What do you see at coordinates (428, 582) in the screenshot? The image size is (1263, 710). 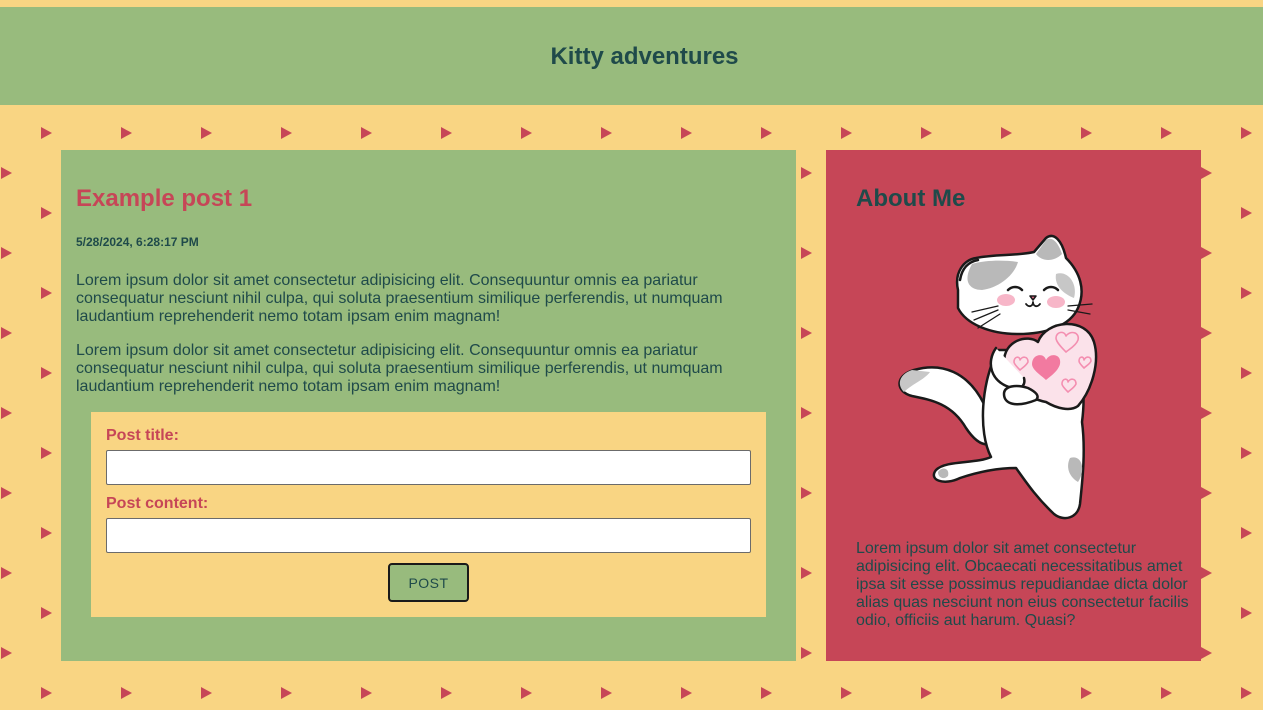 I see `post-submit-button: POST` at bounding box center [428, 582].